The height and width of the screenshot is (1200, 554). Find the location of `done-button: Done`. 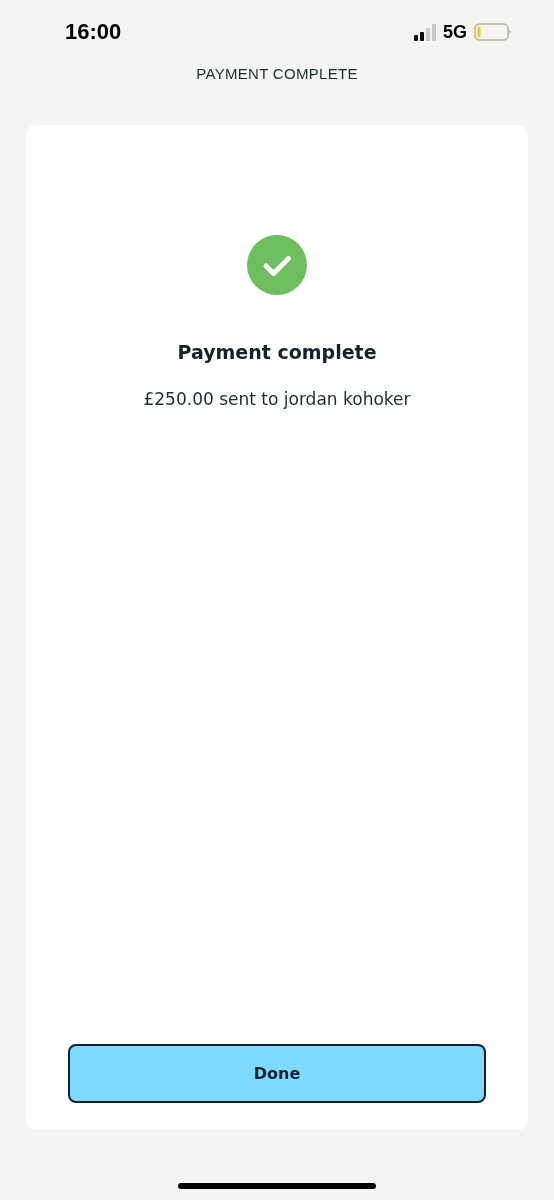

done-button: Done is located at coordinates (277, 1073).